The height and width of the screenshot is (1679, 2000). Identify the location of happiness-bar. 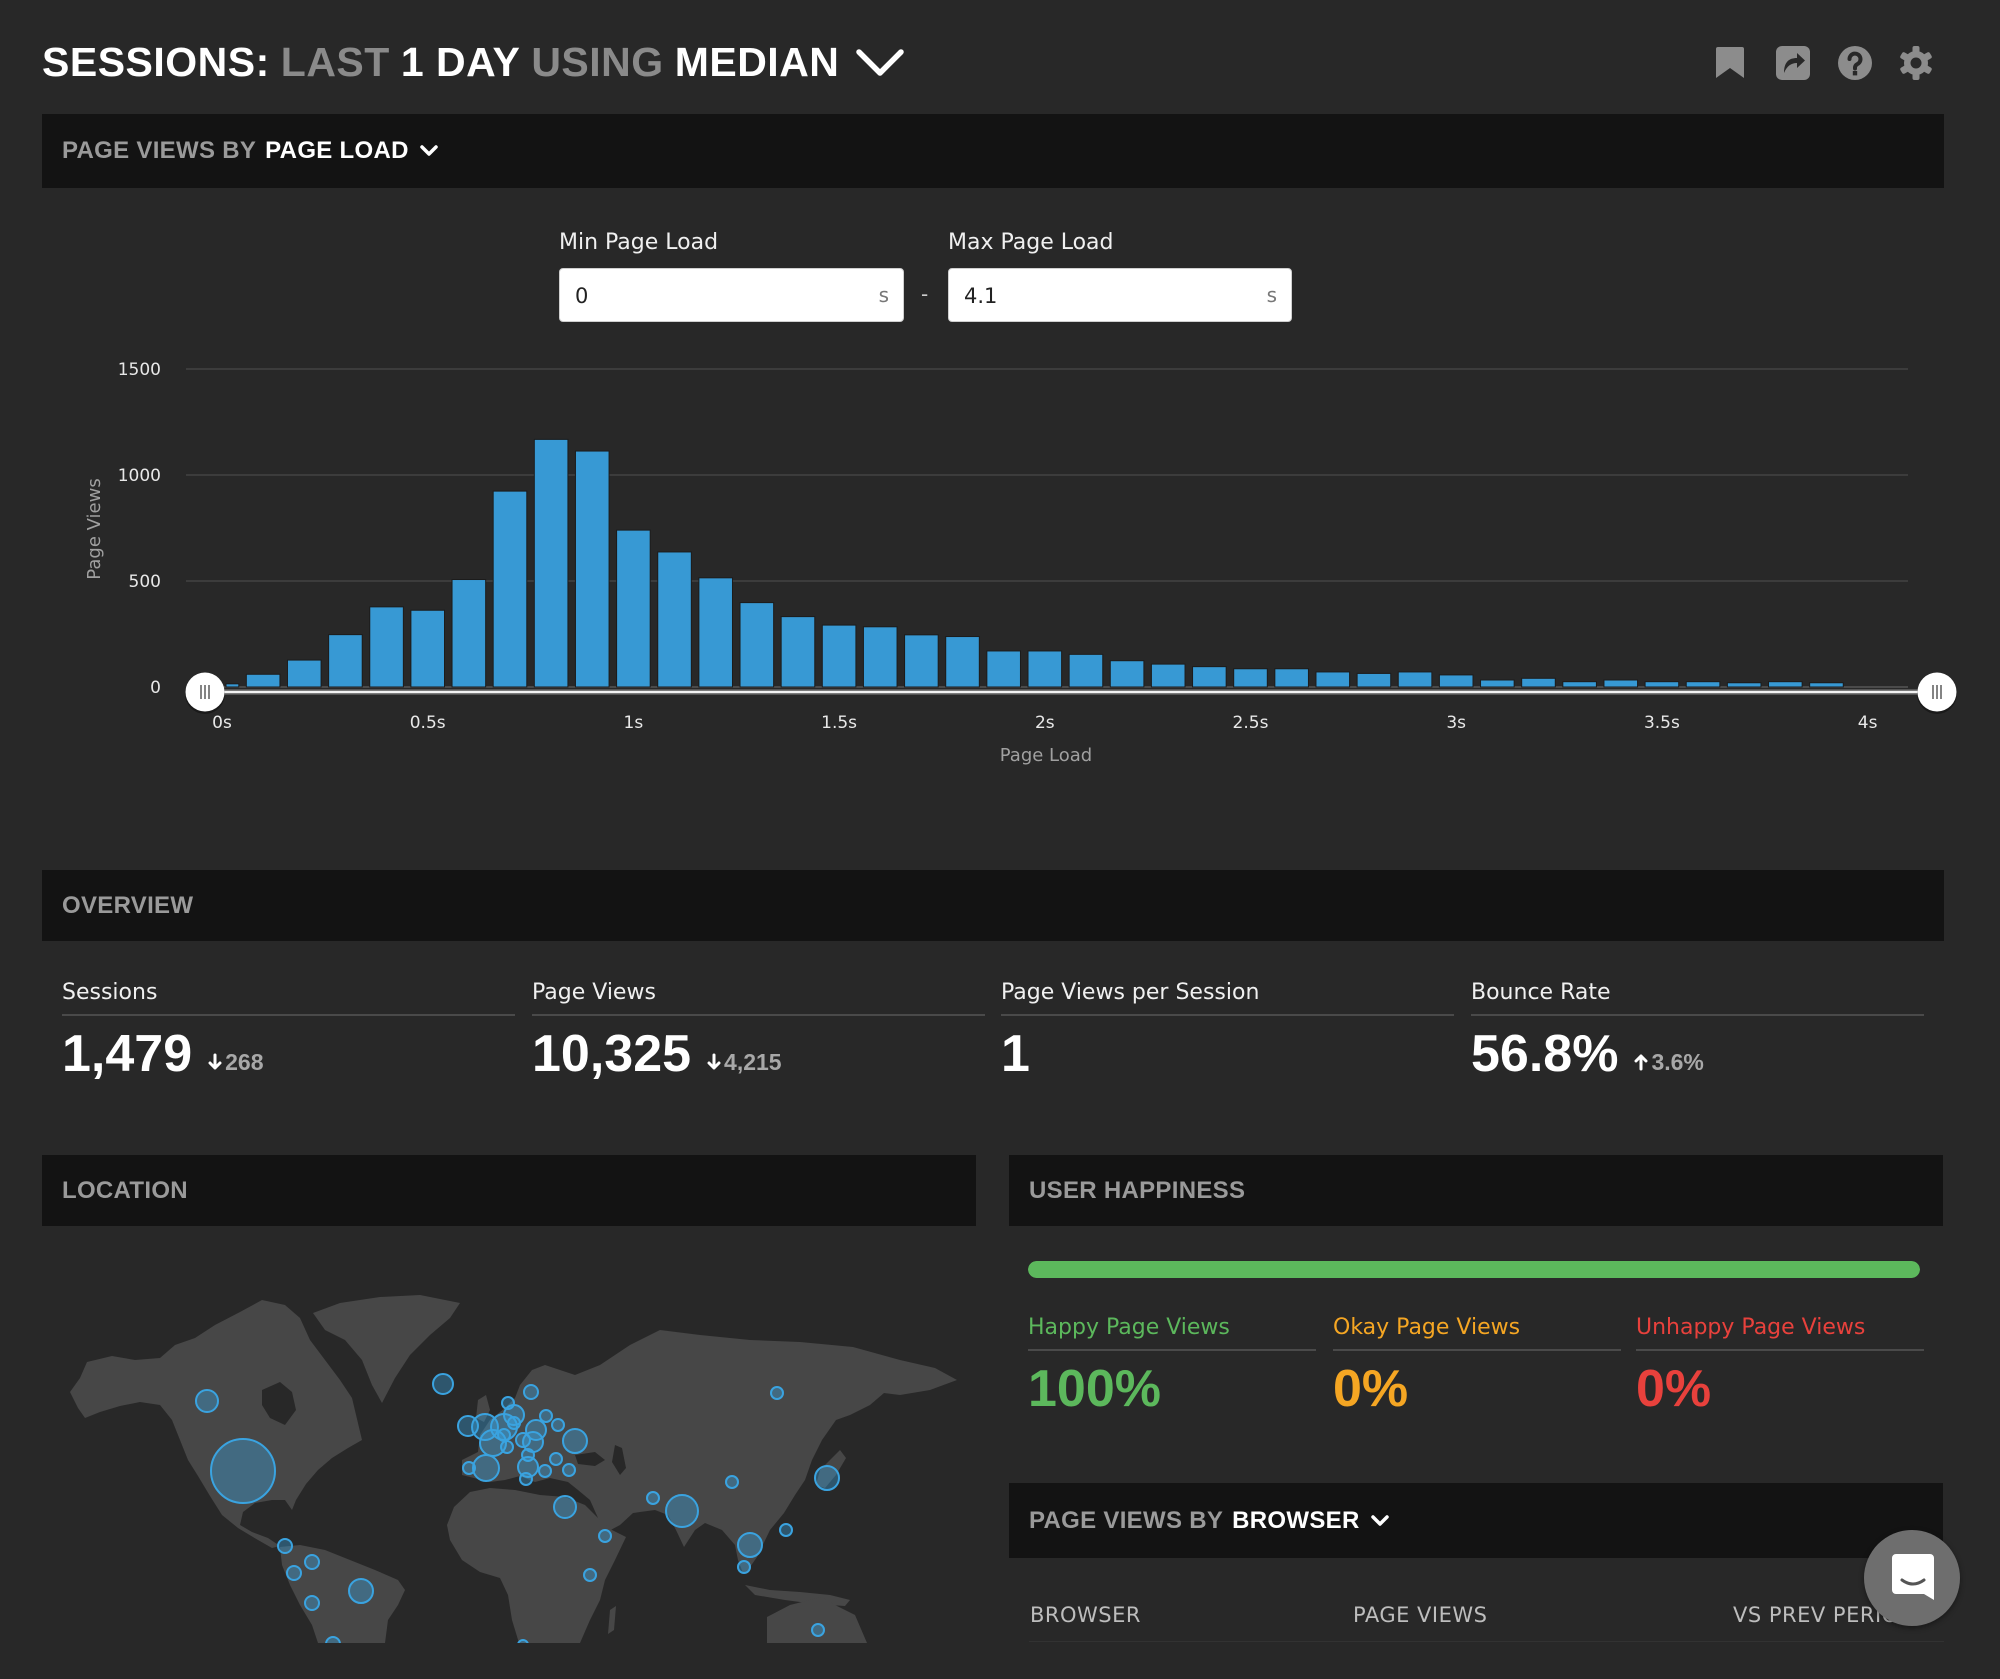
(1474, 1269).